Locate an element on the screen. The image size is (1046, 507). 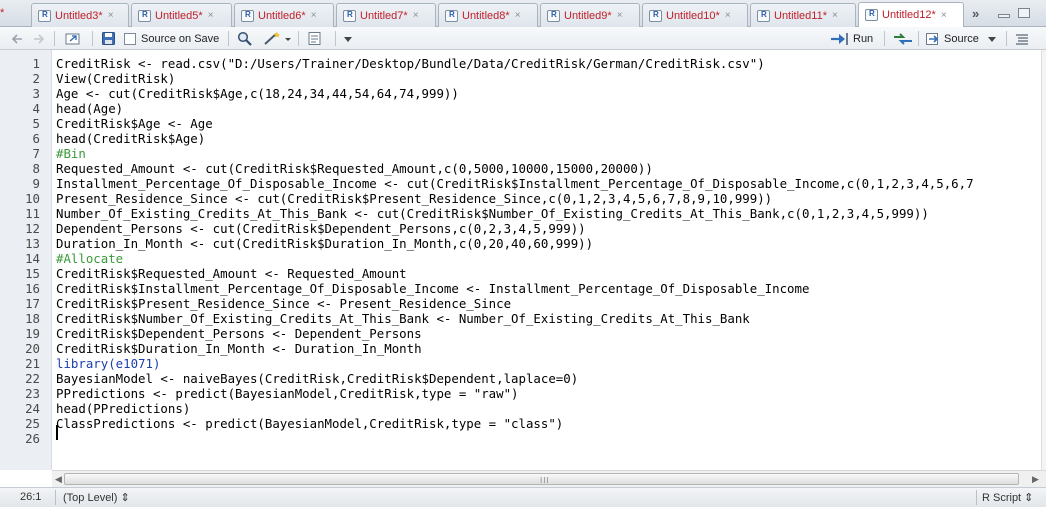
tab-label: Untitled12* is located at coordinates (909, 15).